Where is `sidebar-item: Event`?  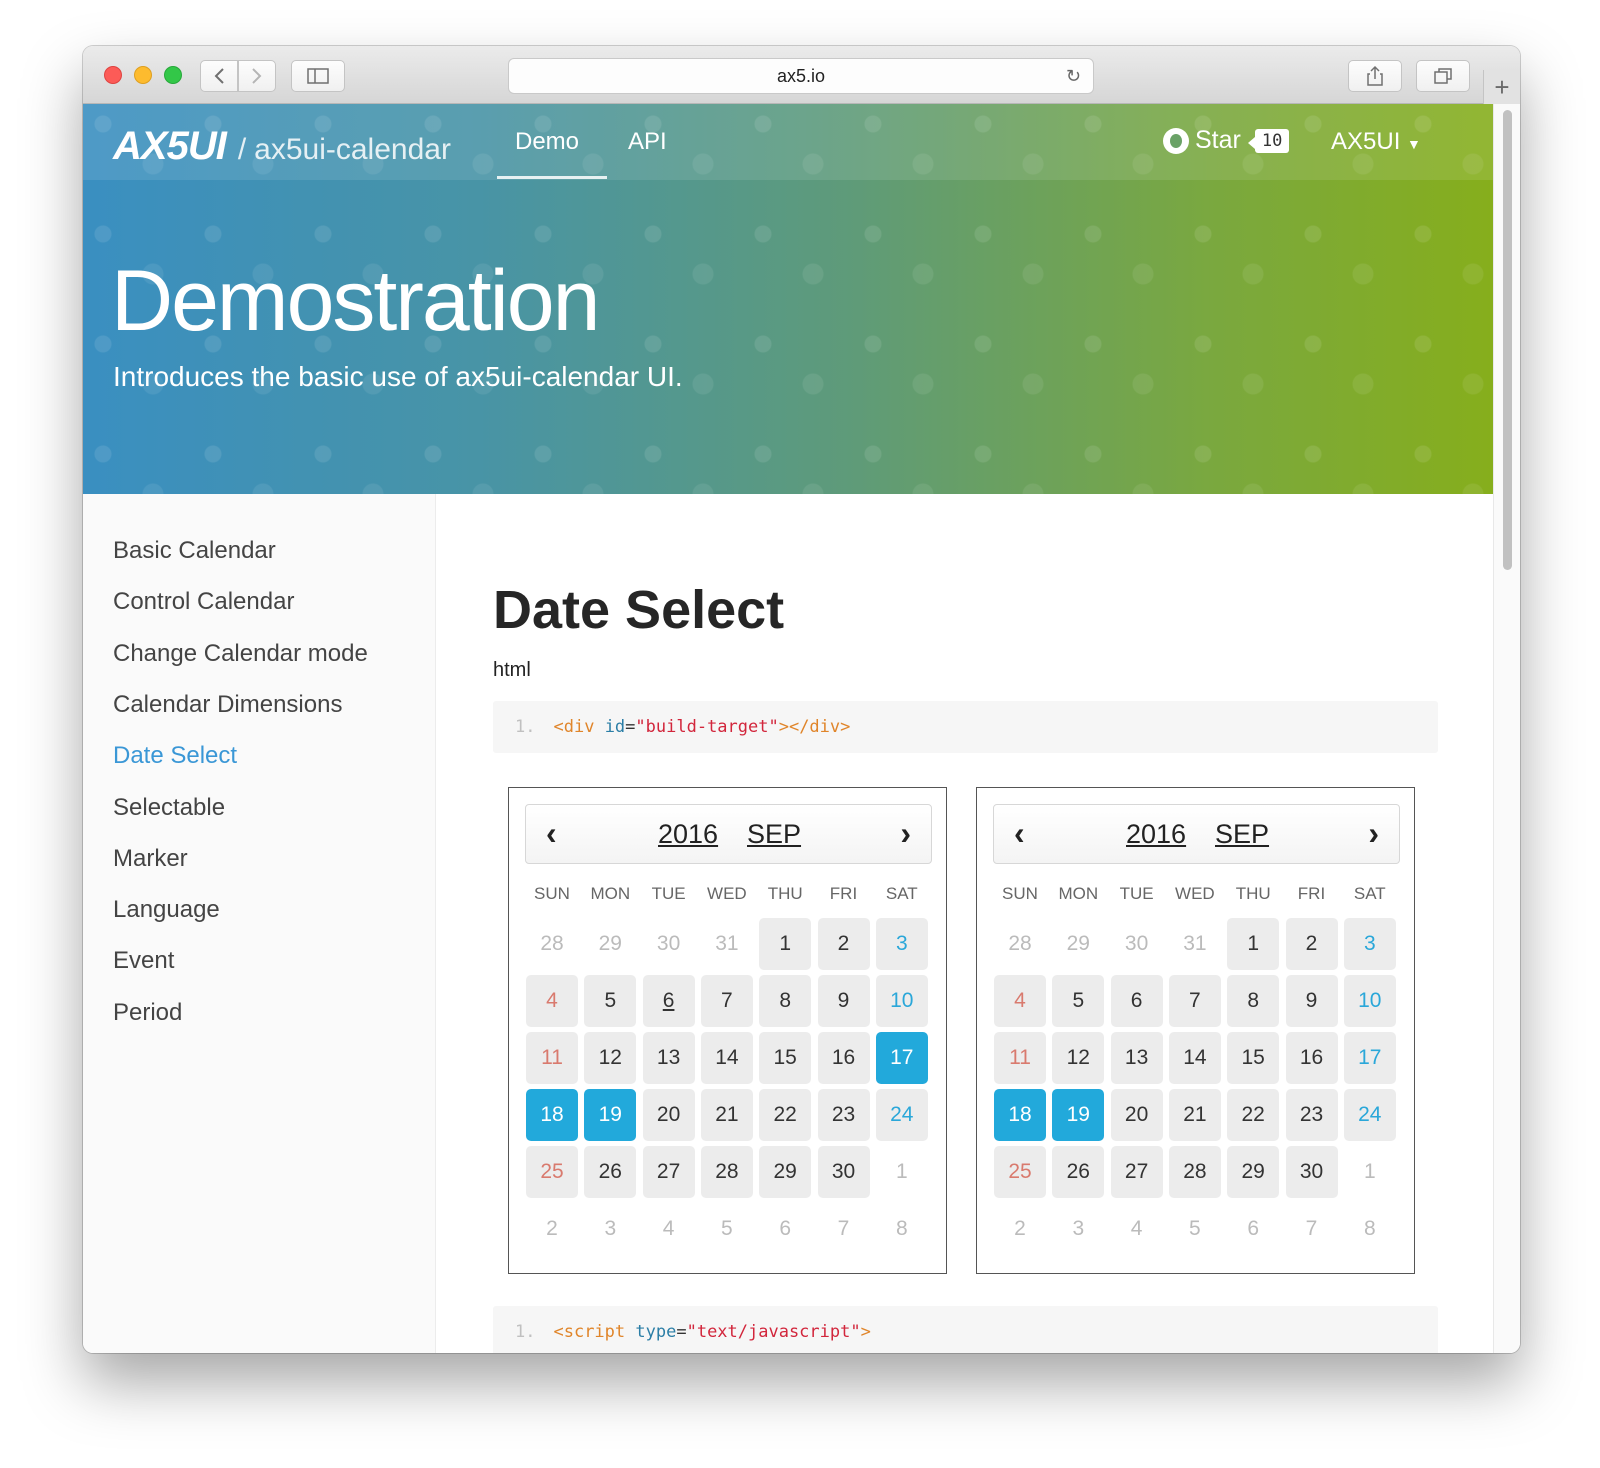
sidebar-item: Event is located at coordinates (143, 961).